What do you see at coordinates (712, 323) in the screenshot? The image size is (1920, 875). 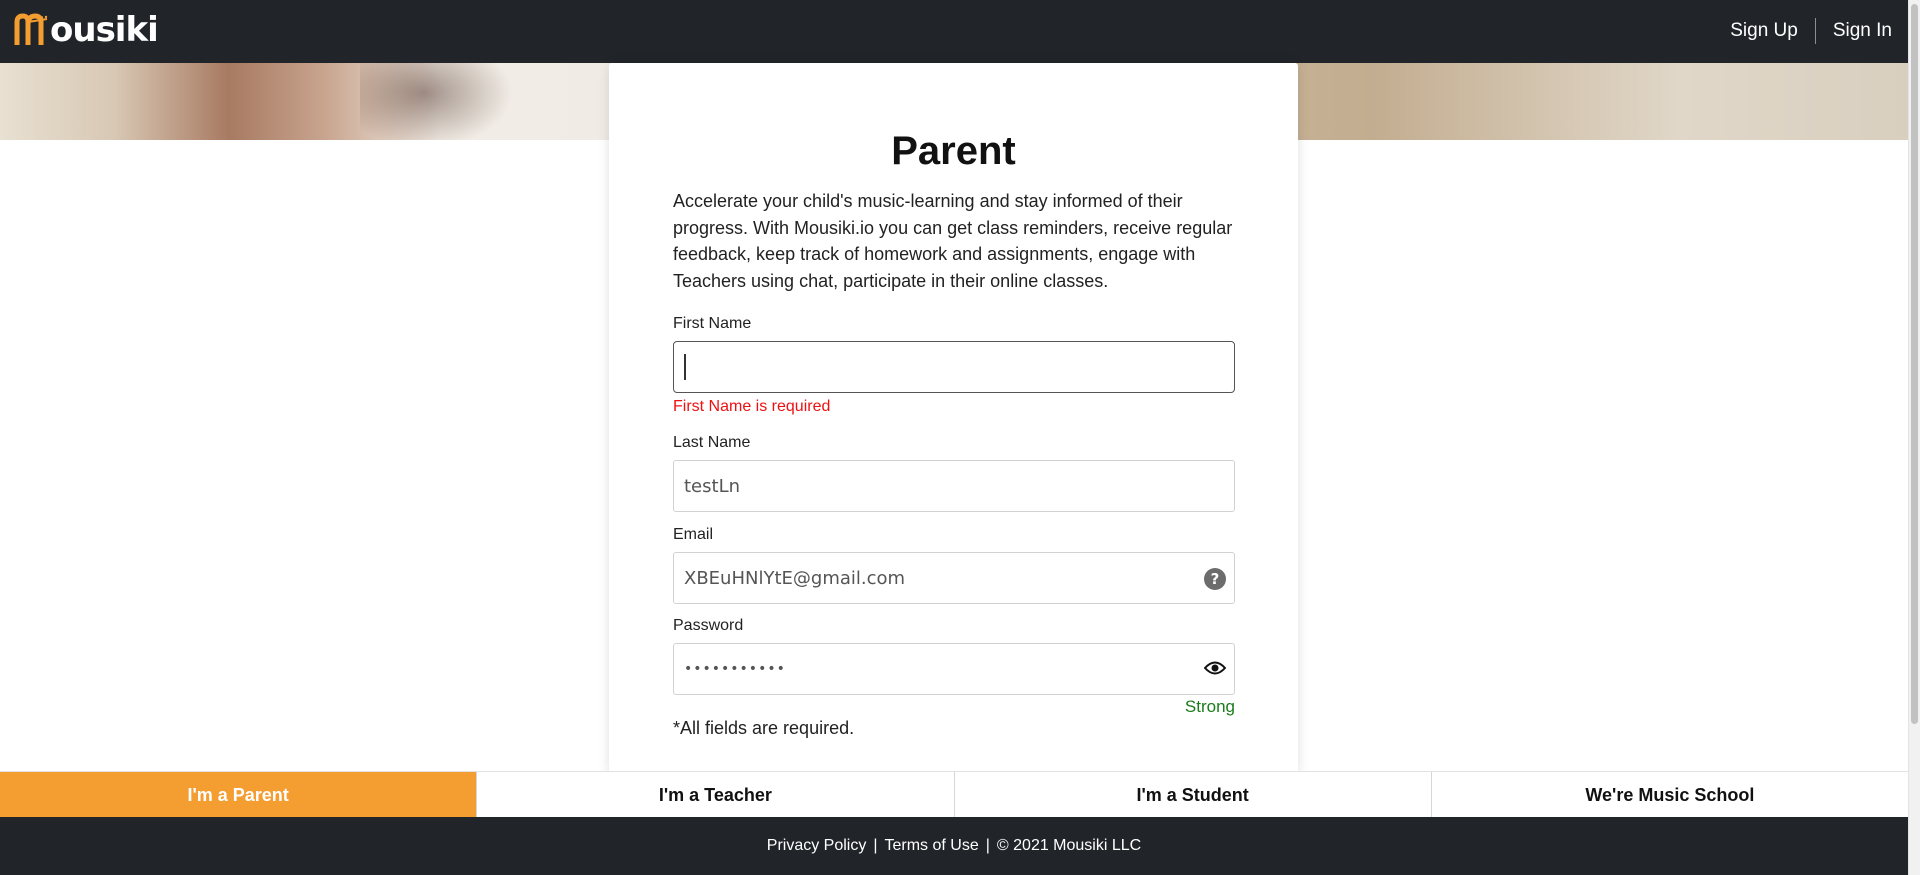 I see `first-name-label: First Name` at bounding box center [712, 323].